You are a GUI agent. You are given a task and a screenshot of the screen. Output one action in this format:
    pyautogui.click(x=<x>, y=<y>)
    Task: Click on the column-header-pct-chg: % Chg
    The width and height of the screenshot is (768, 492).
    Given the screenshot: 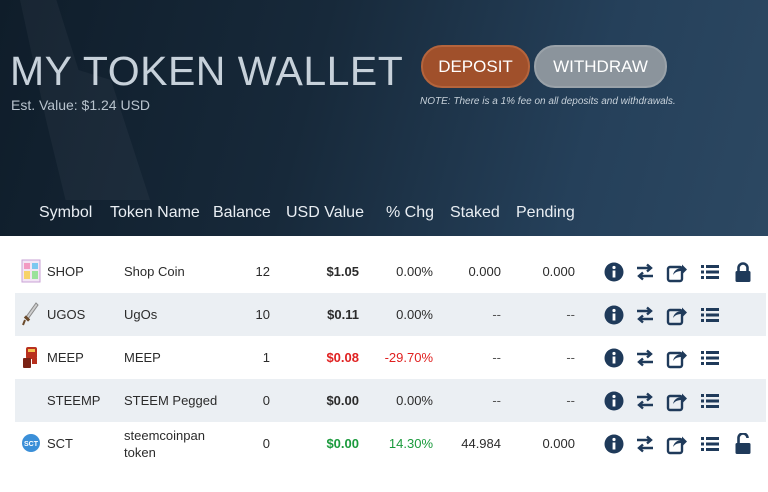 What is the action you would take?
    pyautogui.click(x=410, y=212)
    